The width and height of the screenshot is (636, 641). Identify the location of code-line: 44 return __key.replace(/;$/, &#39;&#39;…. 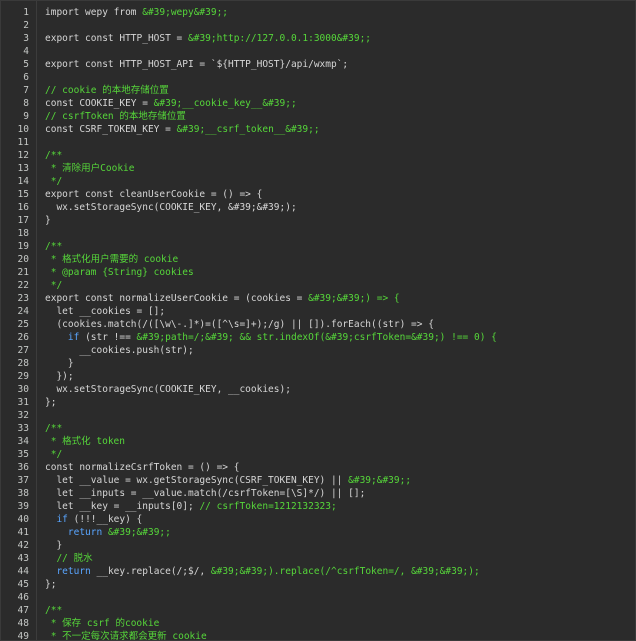
(318, 571).